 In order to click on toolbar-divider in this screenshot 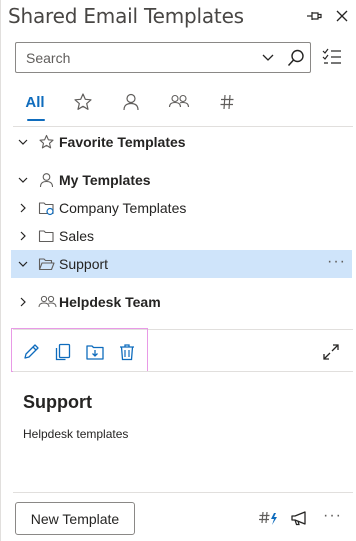, I will do `click(183, 371)`.